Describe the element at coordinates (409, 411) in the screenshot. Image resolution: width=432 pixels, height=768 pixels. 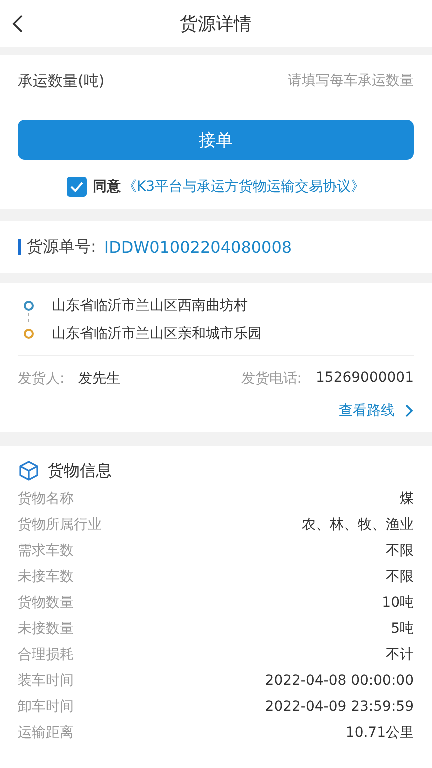
I see `chevron-icon` at that location.